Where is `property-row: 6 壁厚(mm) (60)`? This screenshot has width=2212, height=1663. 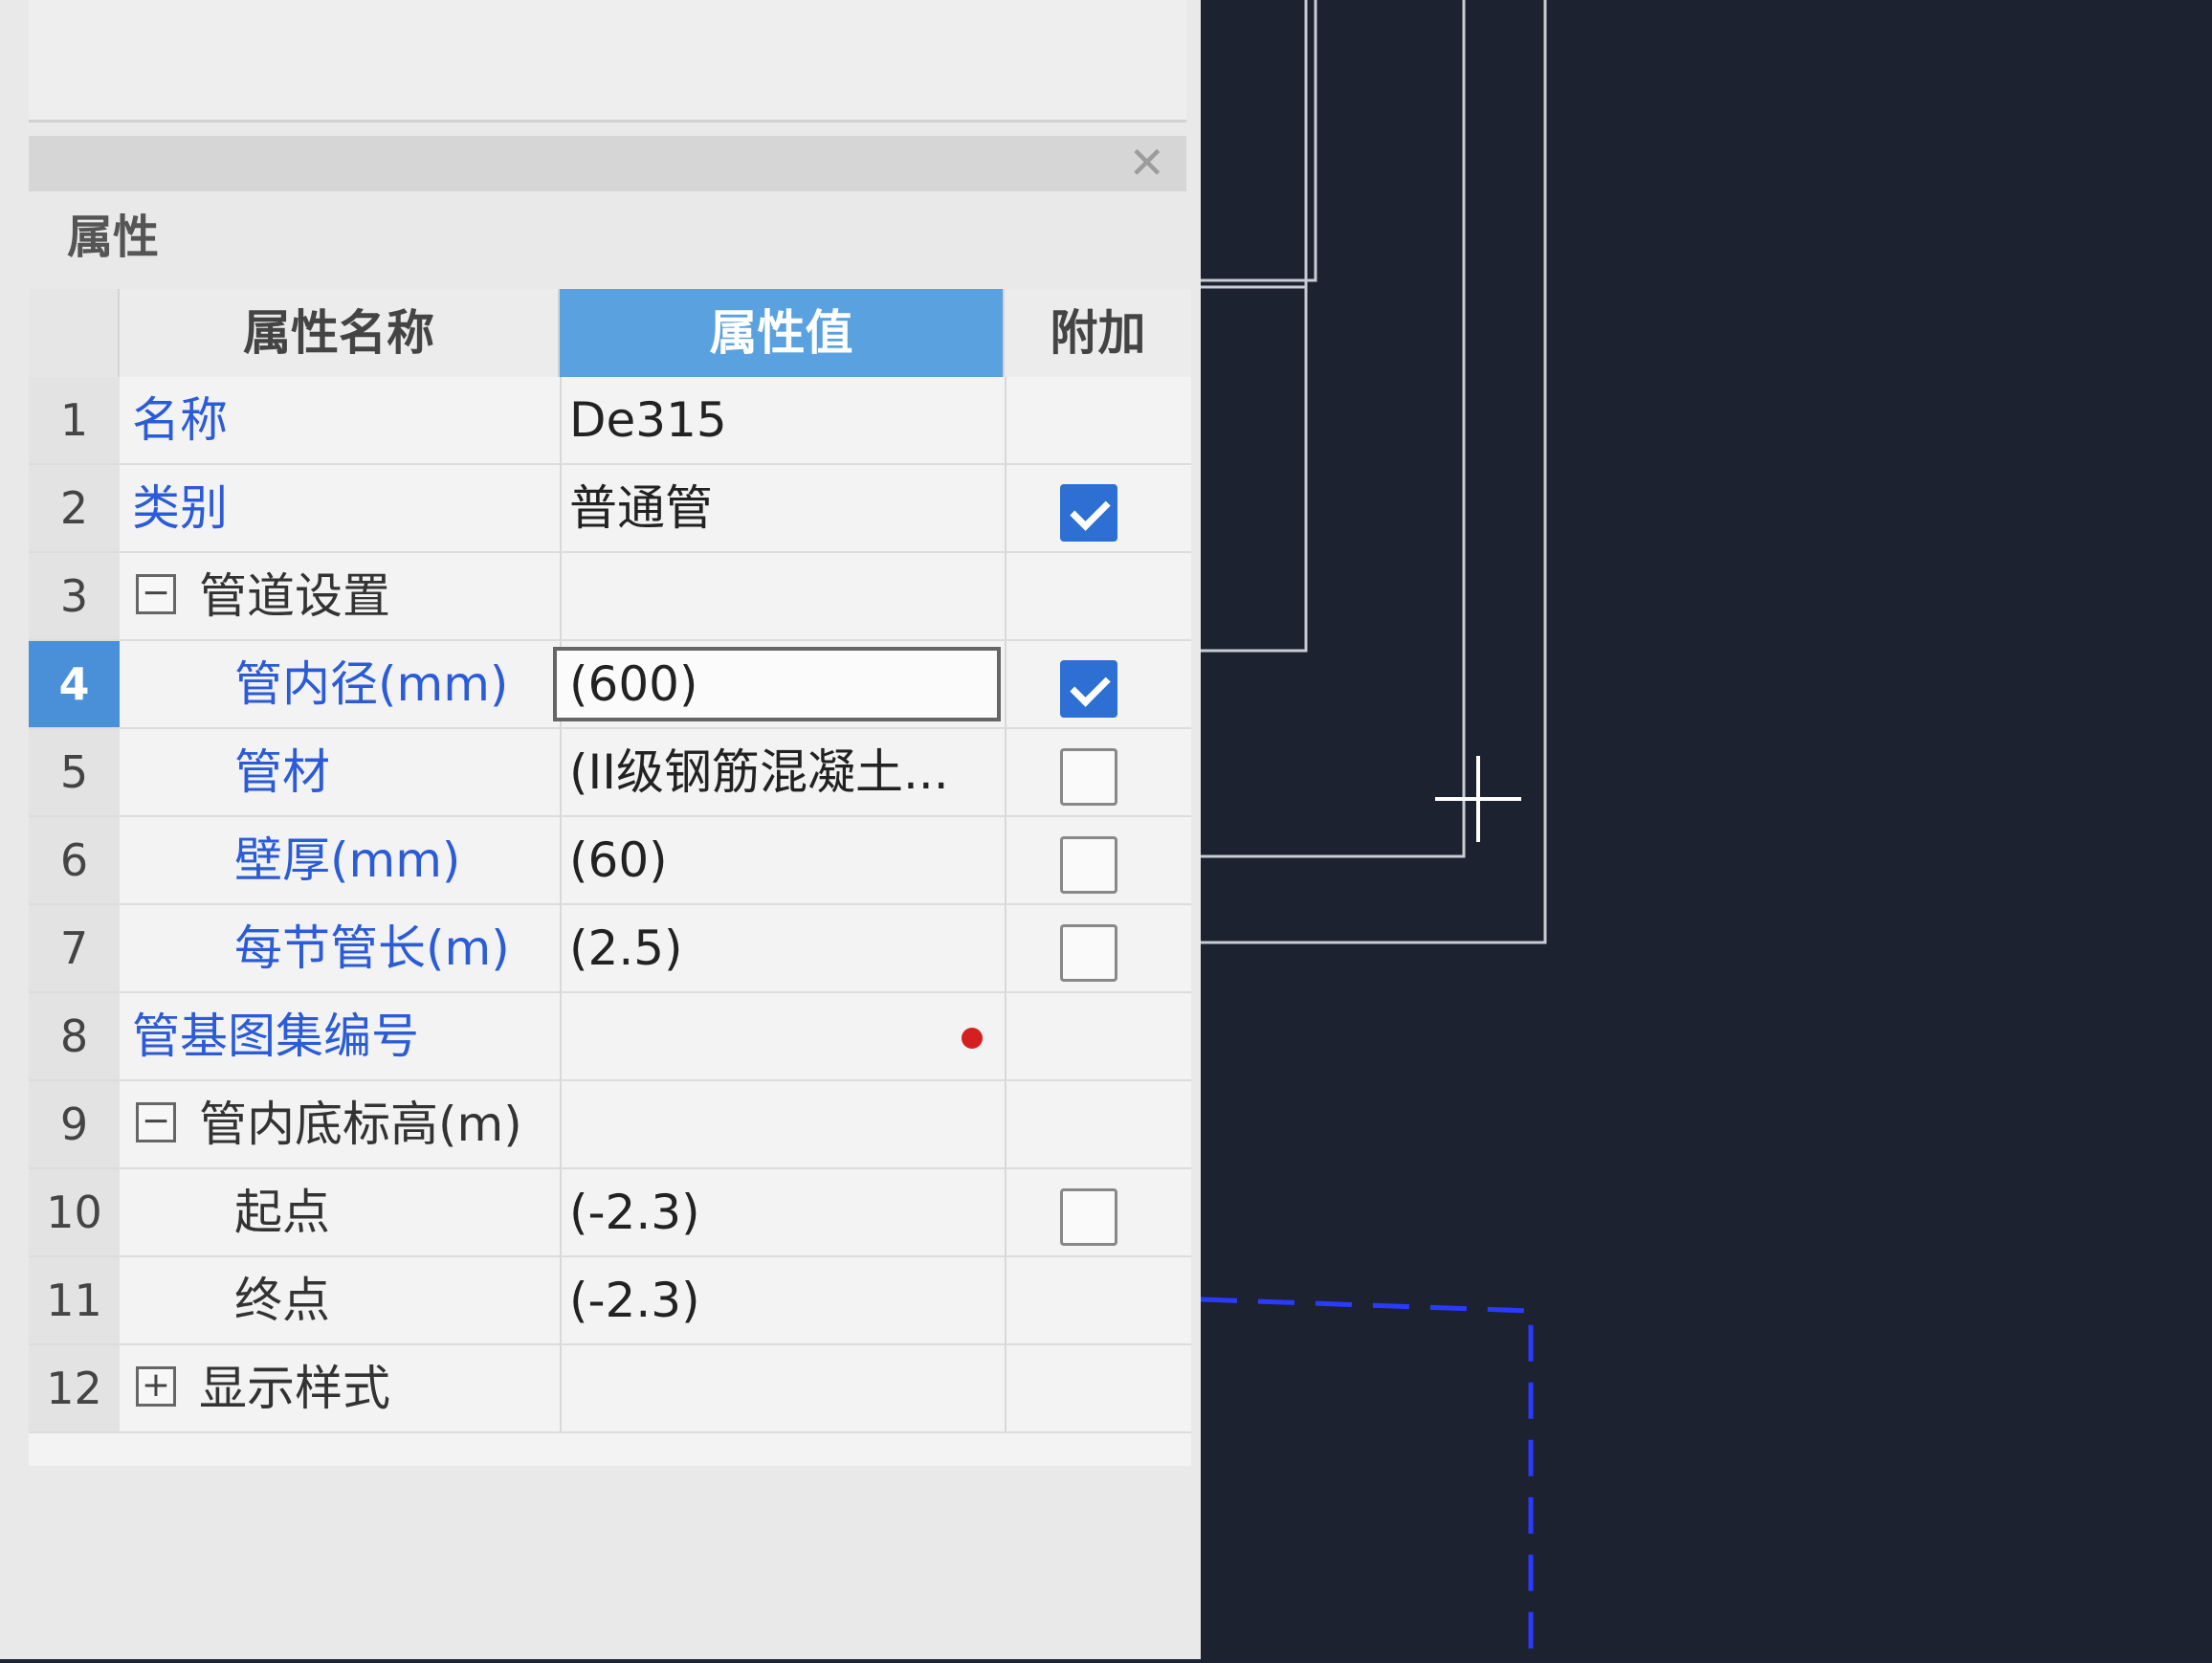
property-row: 6 壁厚(mm) (60) is located at coordinates (610, 861).